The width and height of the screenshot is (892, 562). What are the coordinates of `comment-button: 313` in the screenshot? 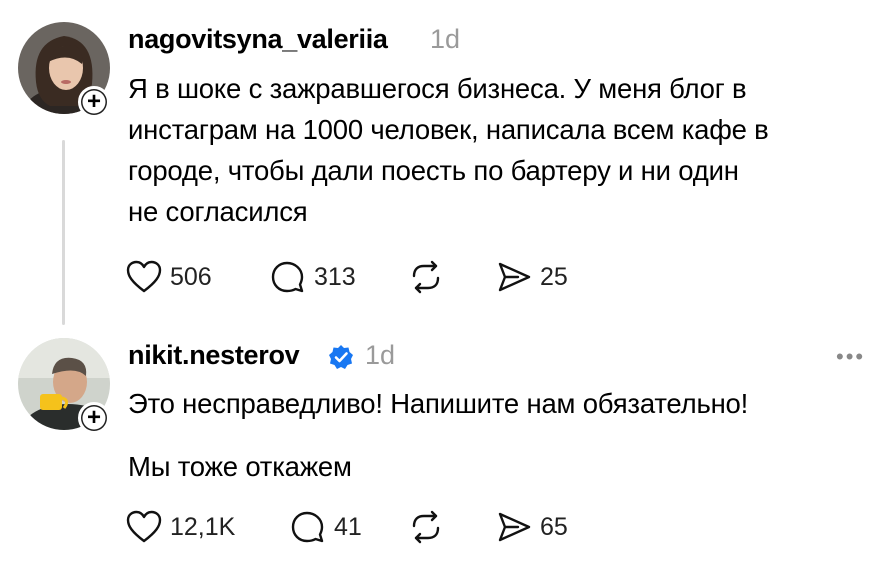 It's located at (313, 277).